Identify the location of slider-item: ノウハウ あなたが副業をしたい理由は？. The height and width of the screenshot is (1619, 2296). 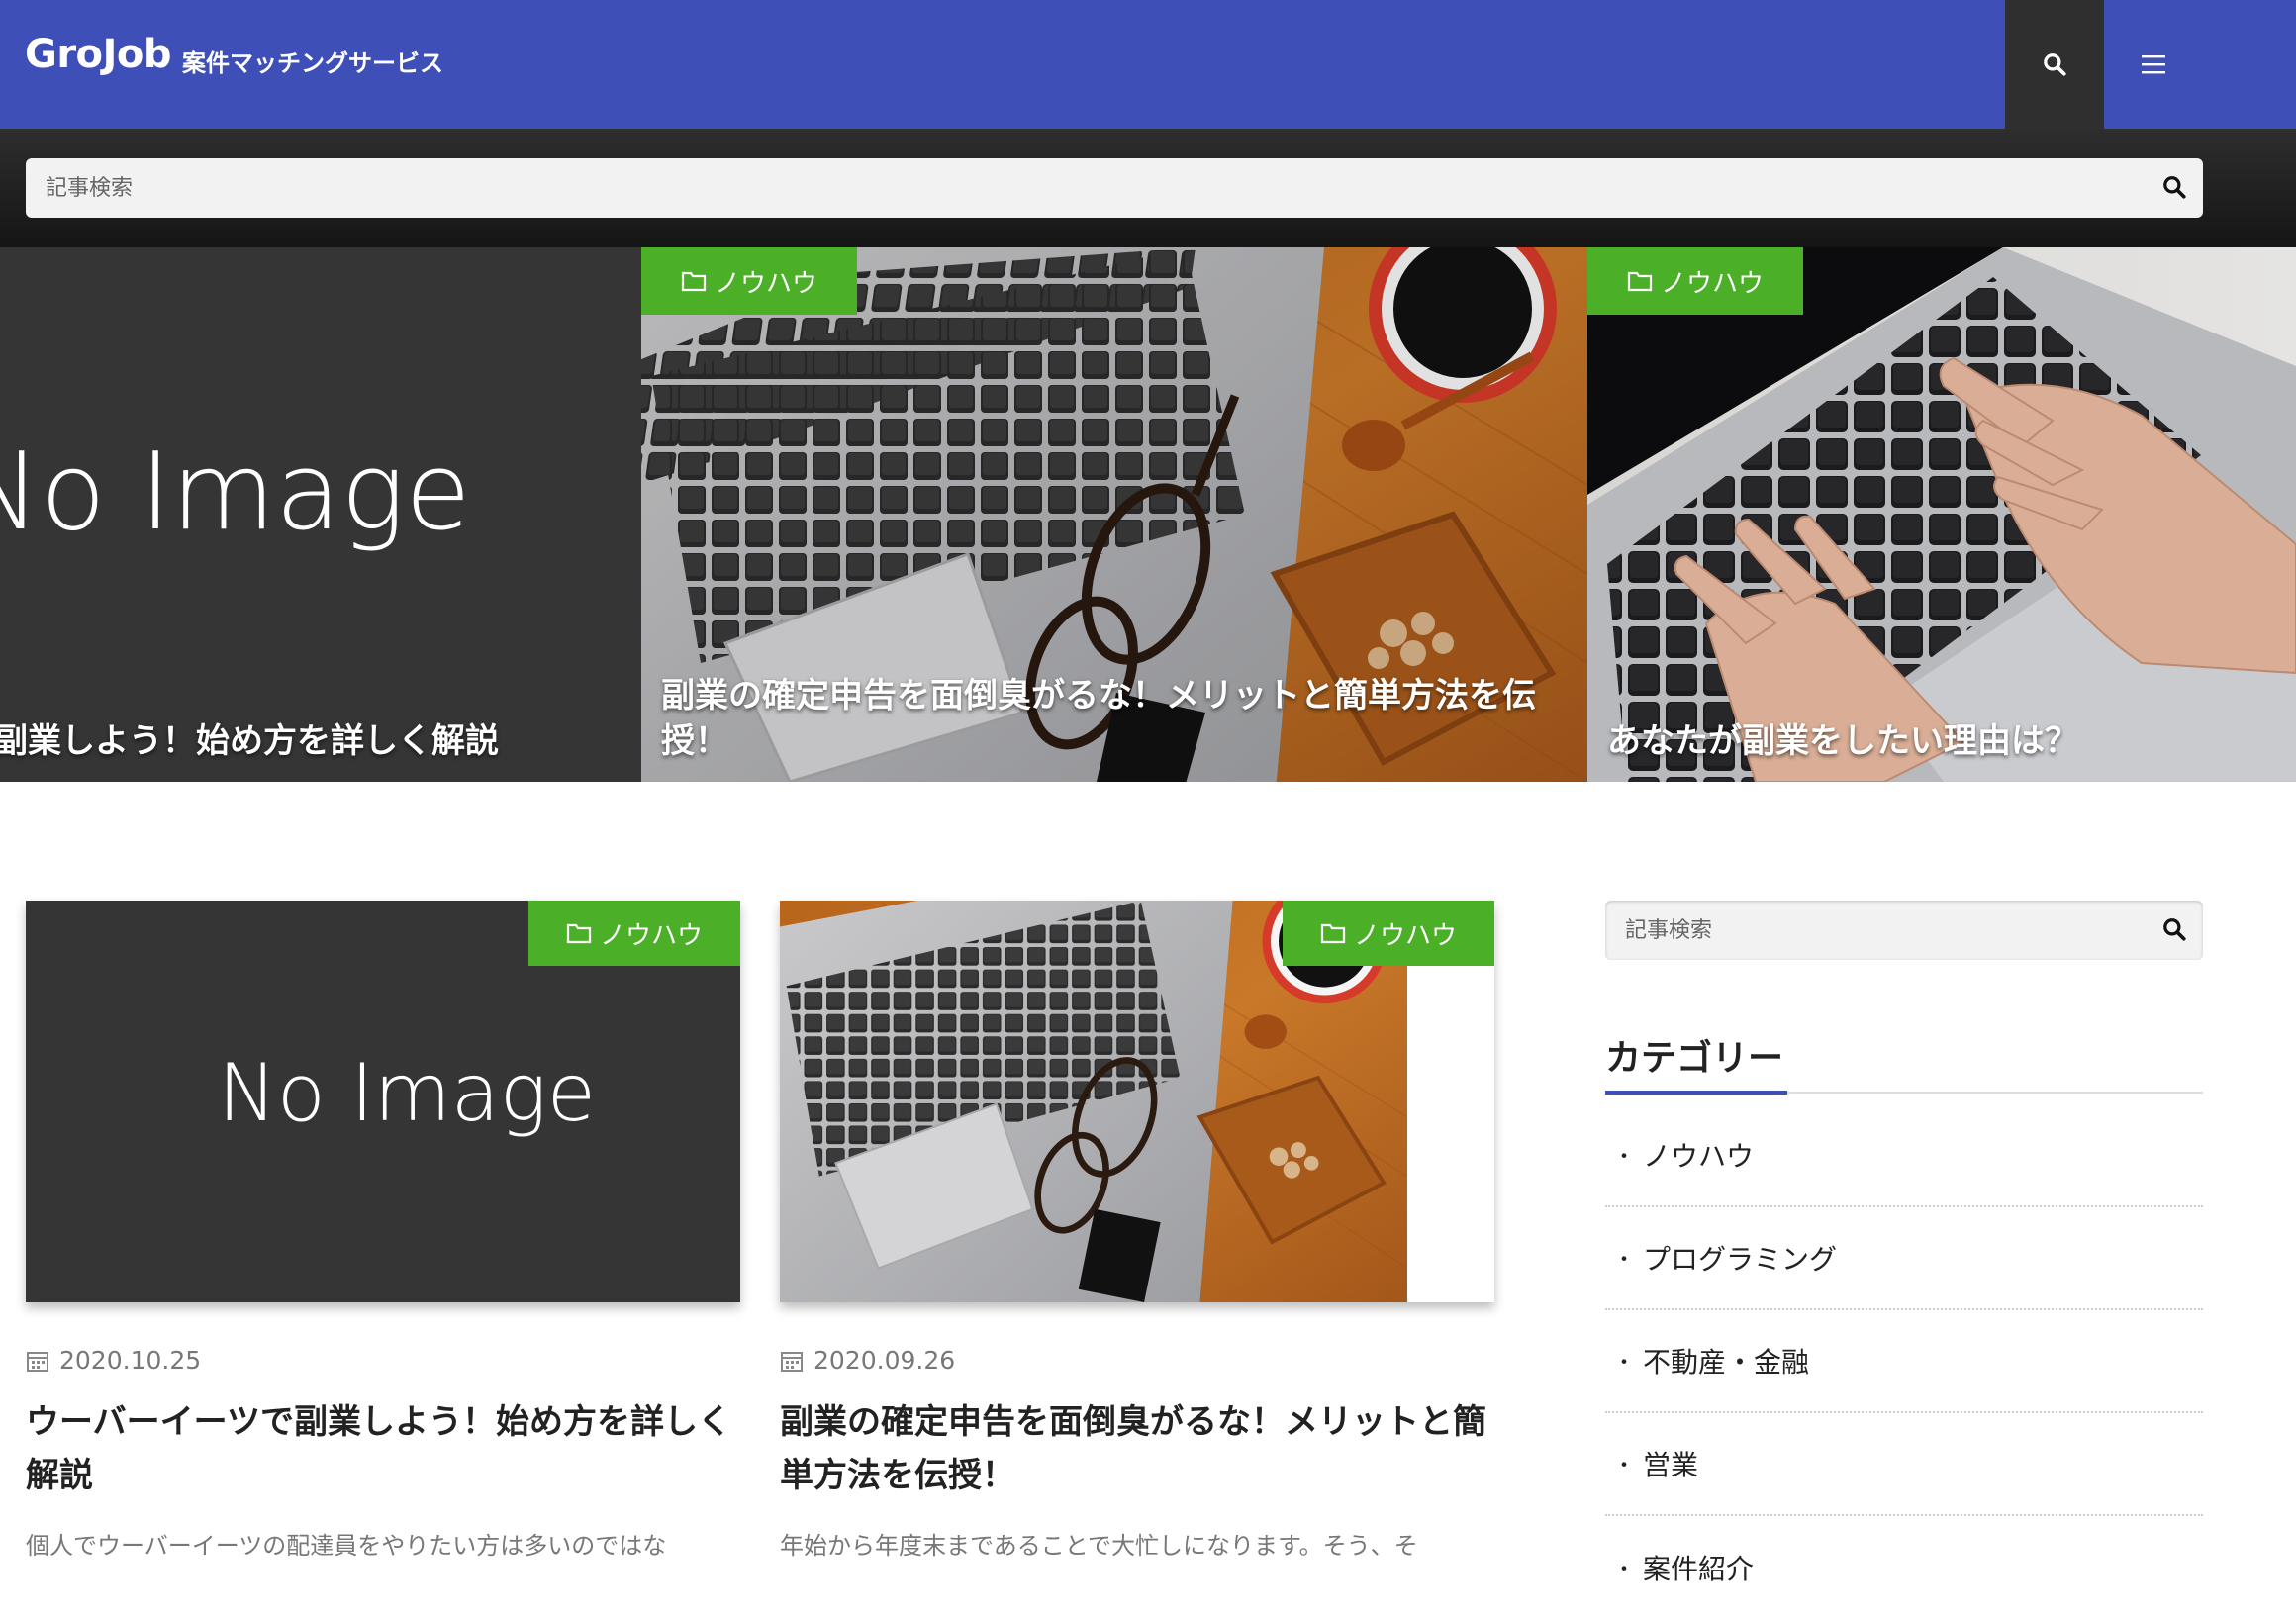
(1941, 514).